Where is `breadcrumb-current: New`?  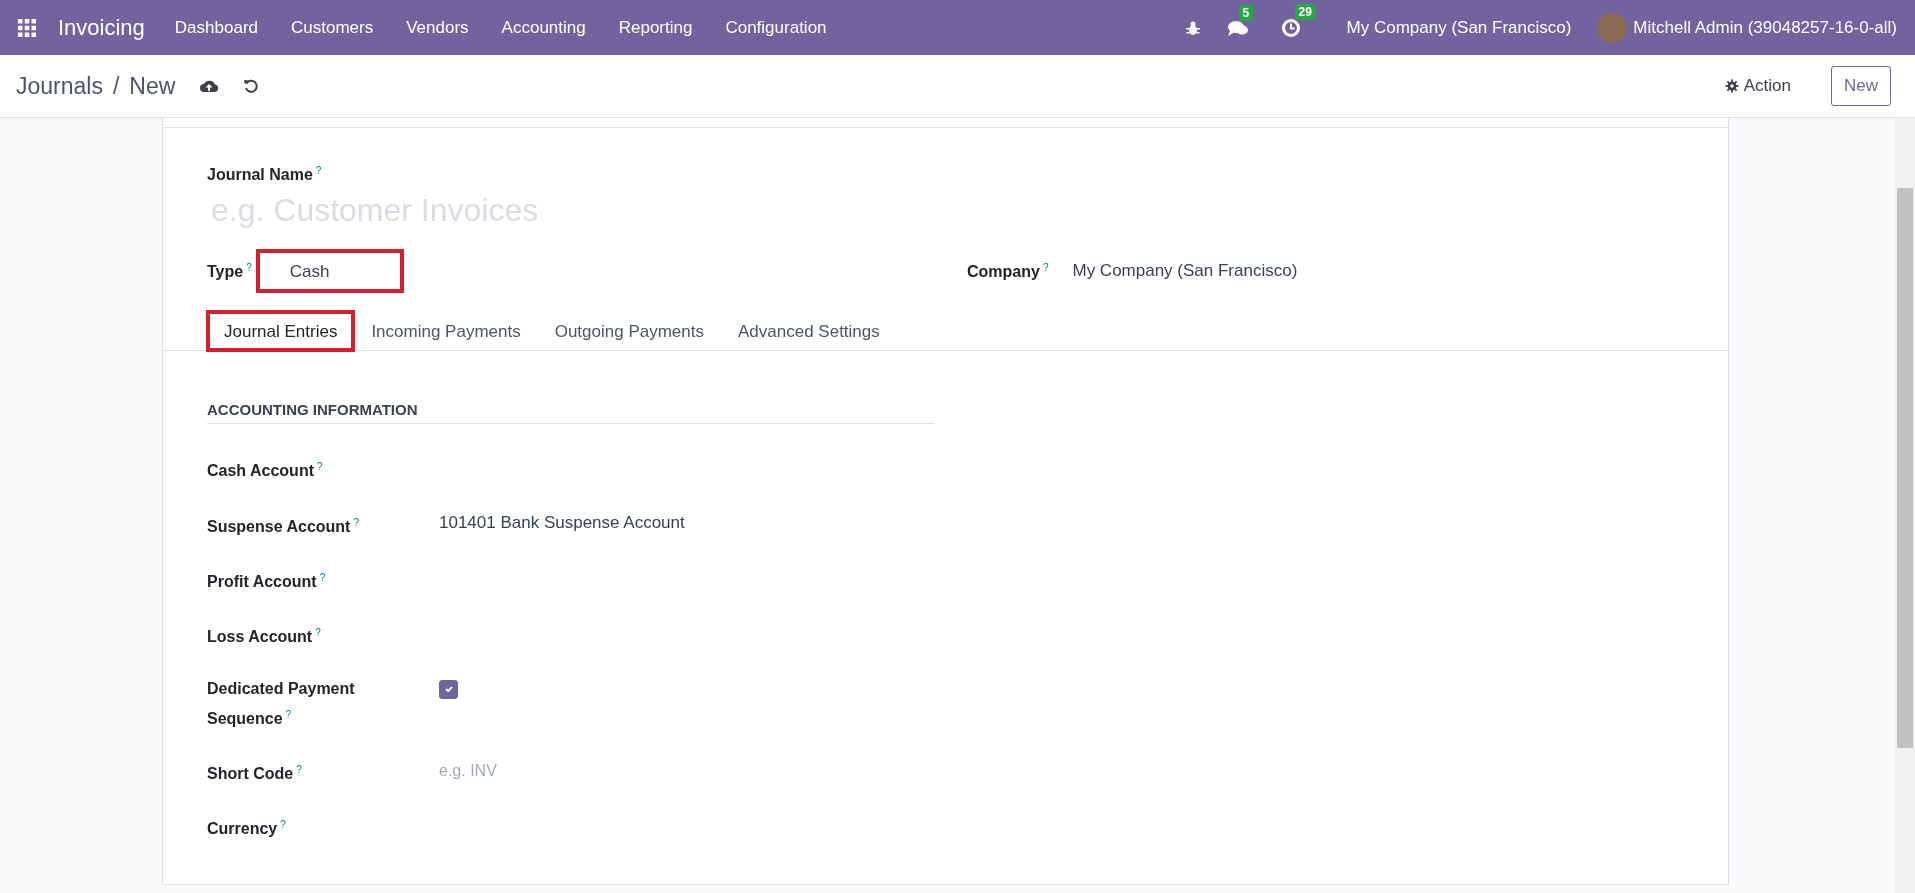
breadcrumb-current: New is located at coordinates (152, 86).